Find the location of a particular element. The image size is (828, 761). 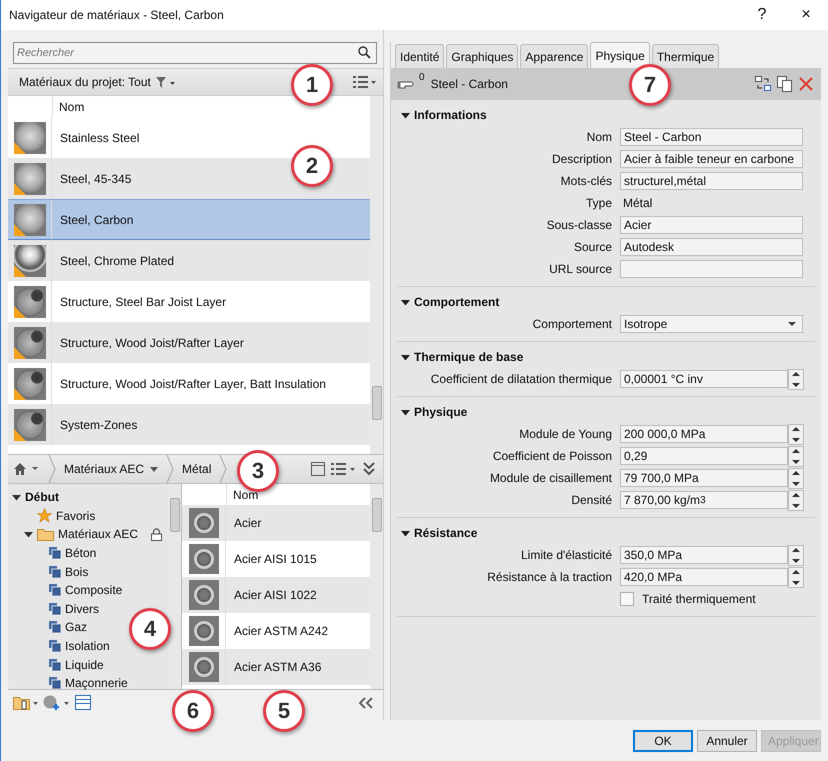

property-label: Mots-clés is located at coordinates (586, 181).